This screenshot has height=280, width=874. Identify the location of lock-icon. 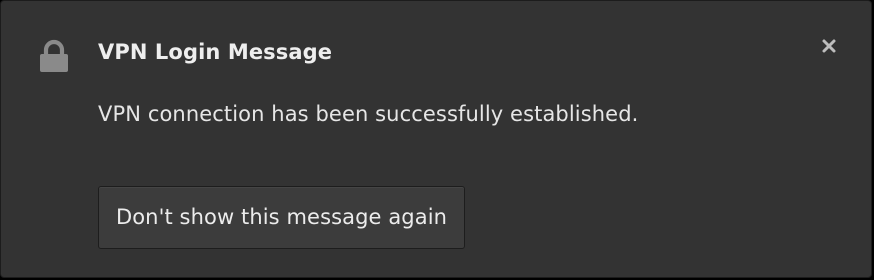
(54, 56).